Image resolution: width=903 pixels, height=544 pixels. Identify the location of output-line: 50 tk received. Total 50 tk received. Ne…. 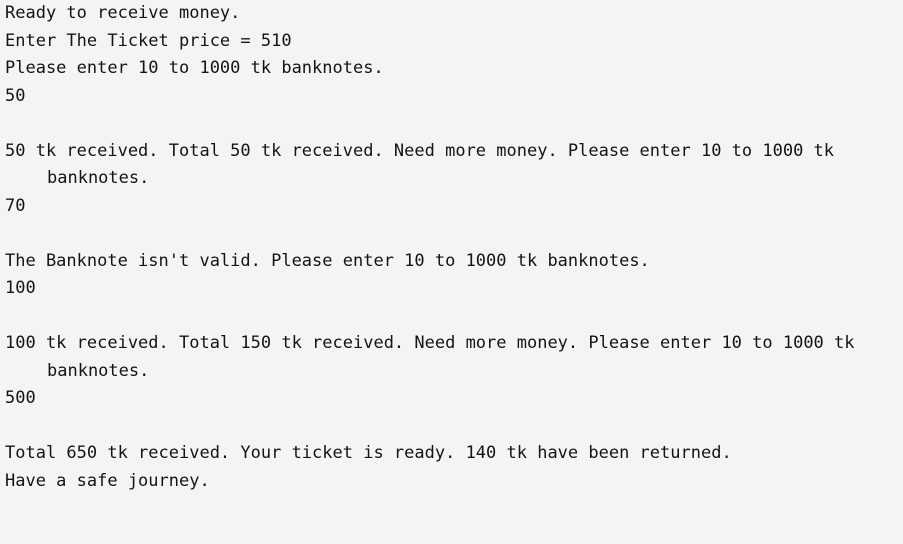
(420, 150).